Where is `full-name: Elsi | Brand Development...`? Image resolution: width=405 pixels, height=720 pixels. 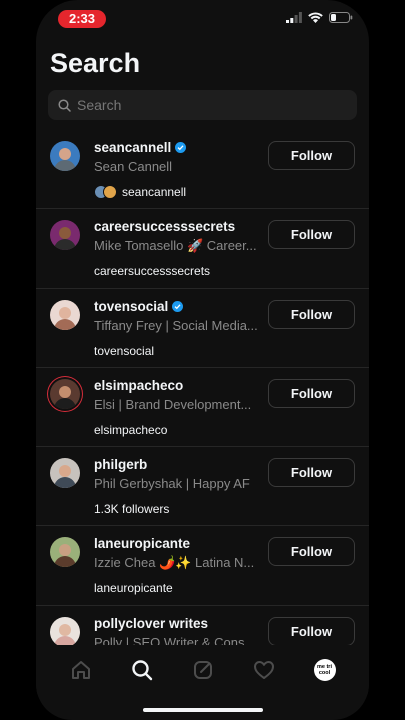
full-name: Elsi | Brand Development... is located at coordinates (173, 404).